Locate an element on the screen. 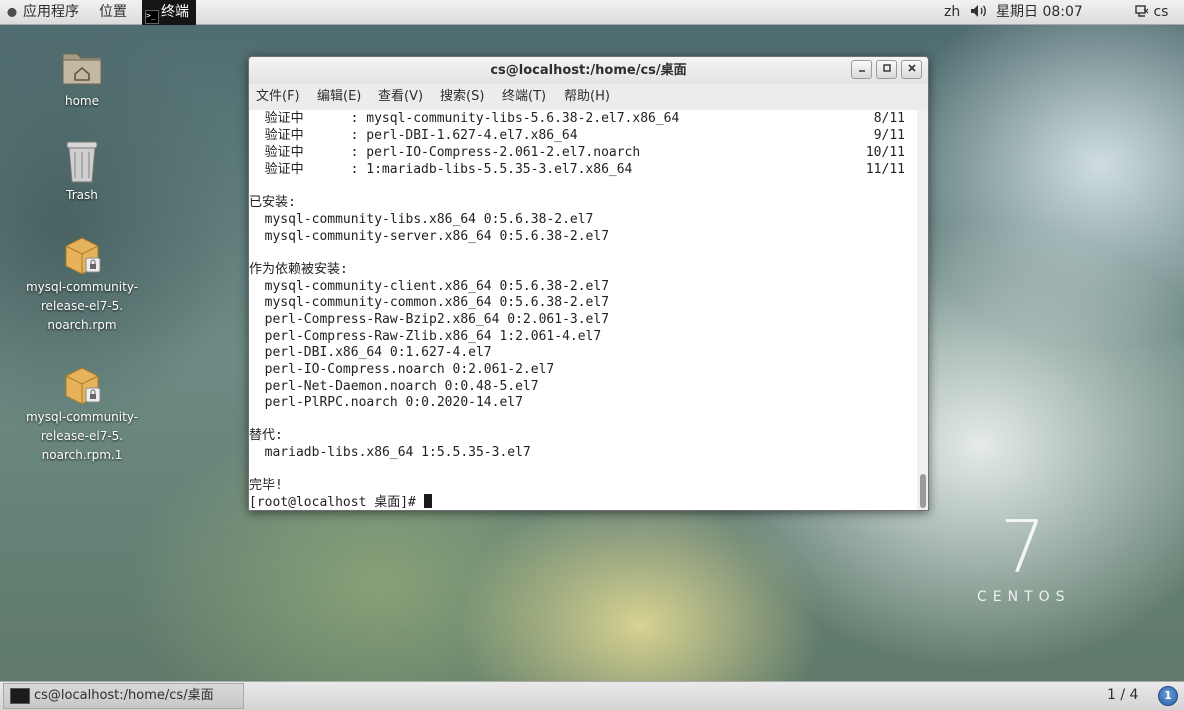 The width and height of the screenshot is (1184, 710). centos-logo-number: 7 is located at coordinates (1024, 547).